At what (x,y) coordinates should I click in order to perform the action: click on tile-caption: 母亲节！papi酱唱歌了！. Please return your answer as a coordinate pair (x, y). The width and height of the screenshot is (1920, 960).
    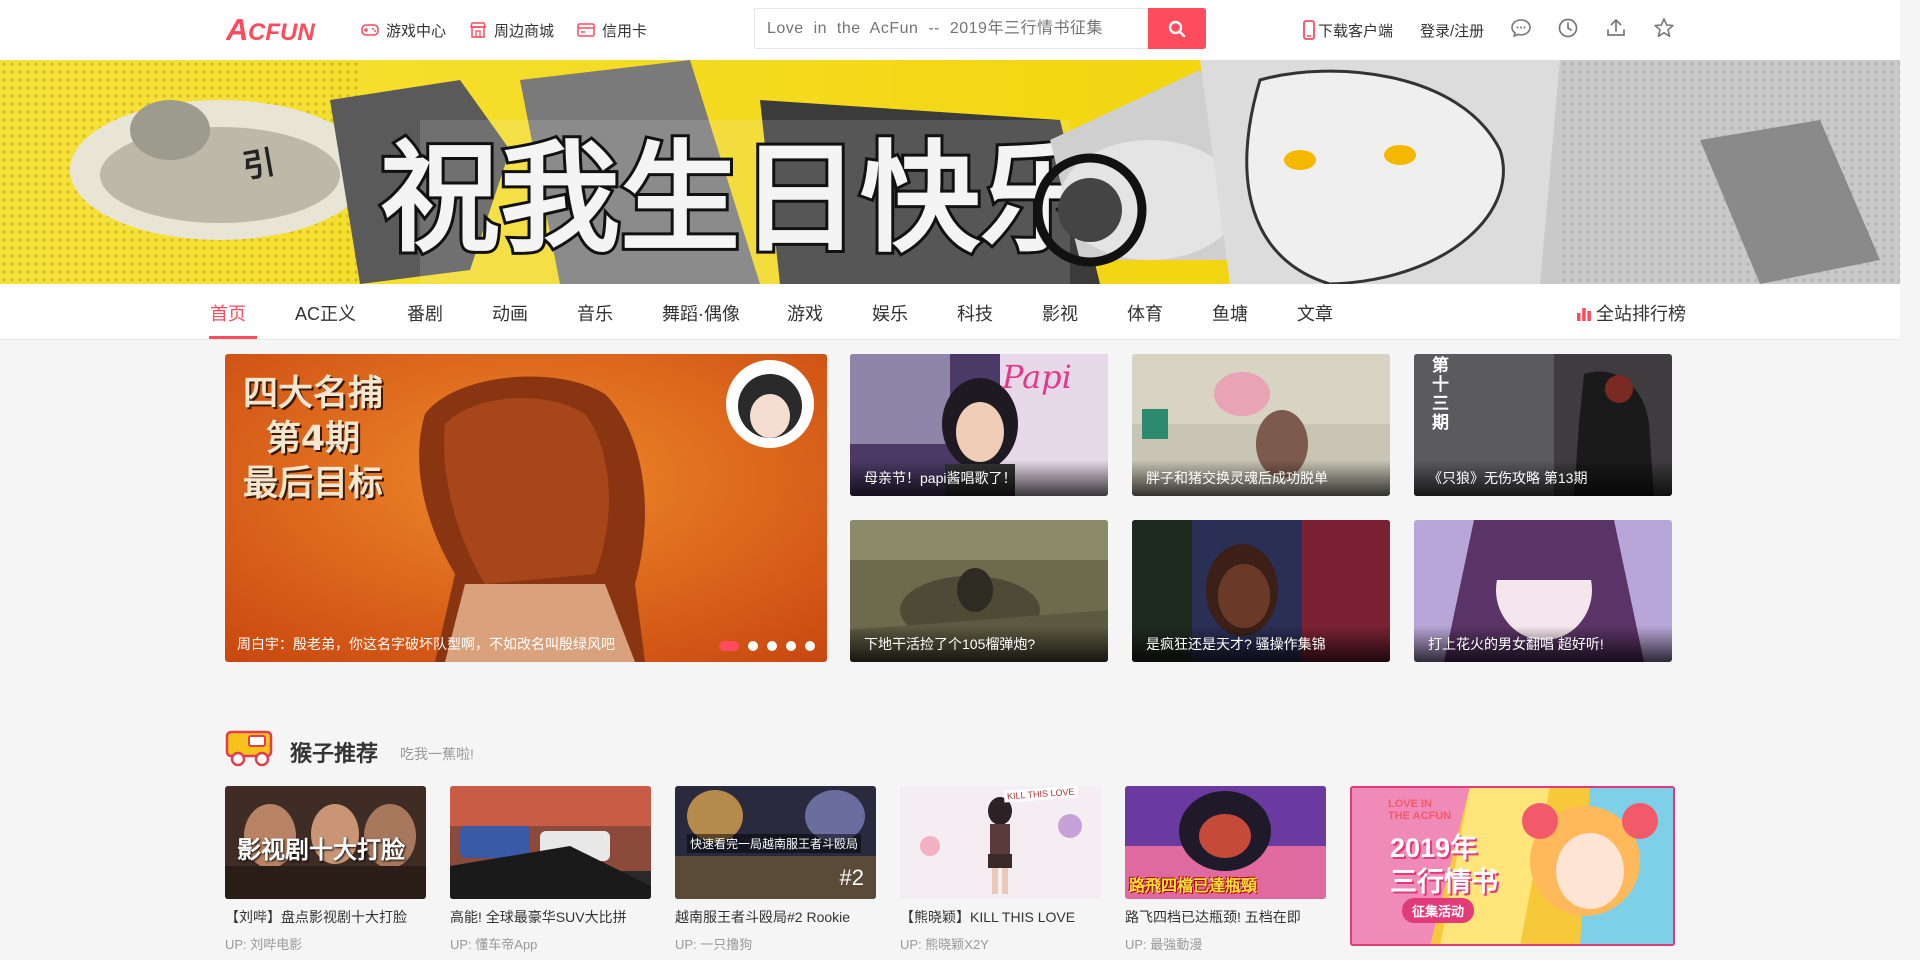
    Looking at the image, I should click on (979, 478).